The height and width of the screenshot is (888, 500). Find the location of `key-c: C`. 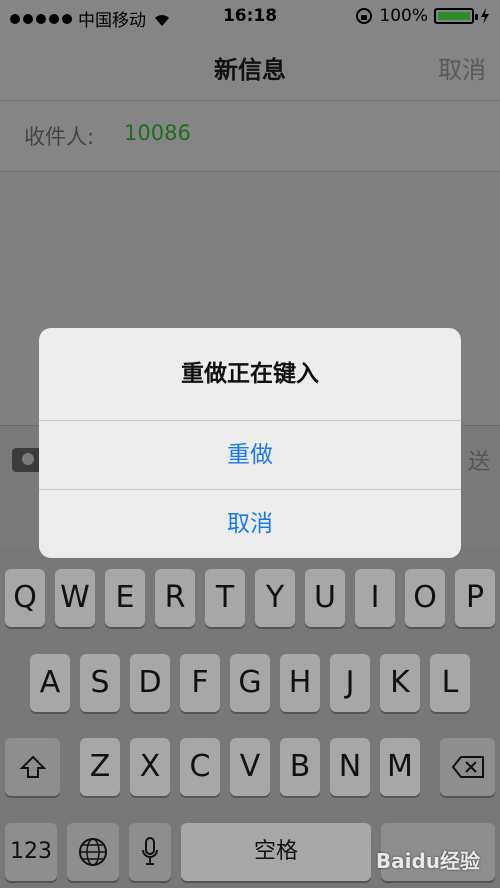

key-c: C is located at coordinates (200, 767).